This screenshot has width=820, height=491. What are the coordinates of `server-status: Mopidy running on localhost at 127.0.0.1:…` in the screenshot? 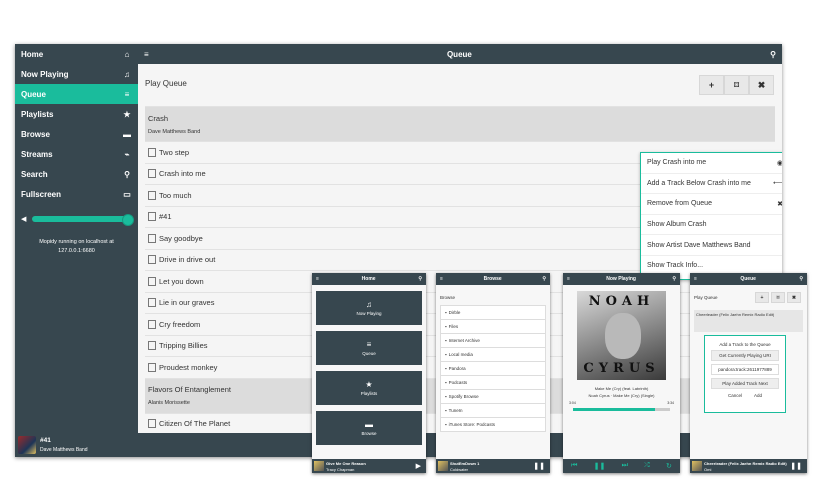 It's located at (76, 247).